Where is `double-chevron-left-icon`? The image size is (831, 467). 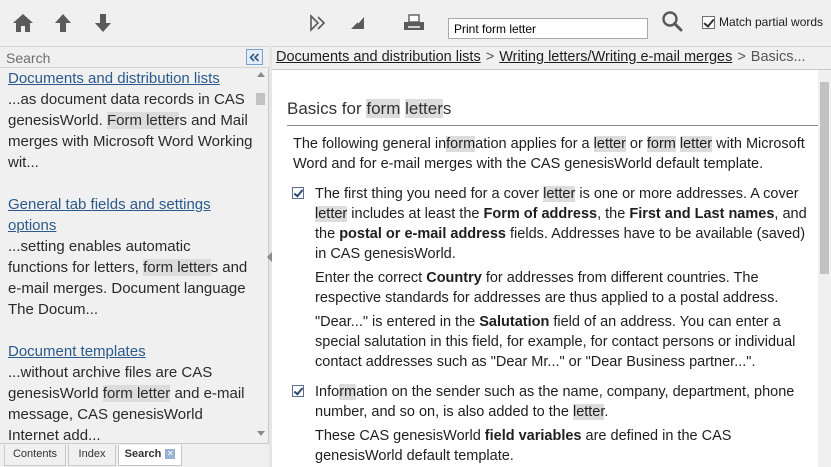 double-chevron-left-icon is located at coordinates (254, 57).